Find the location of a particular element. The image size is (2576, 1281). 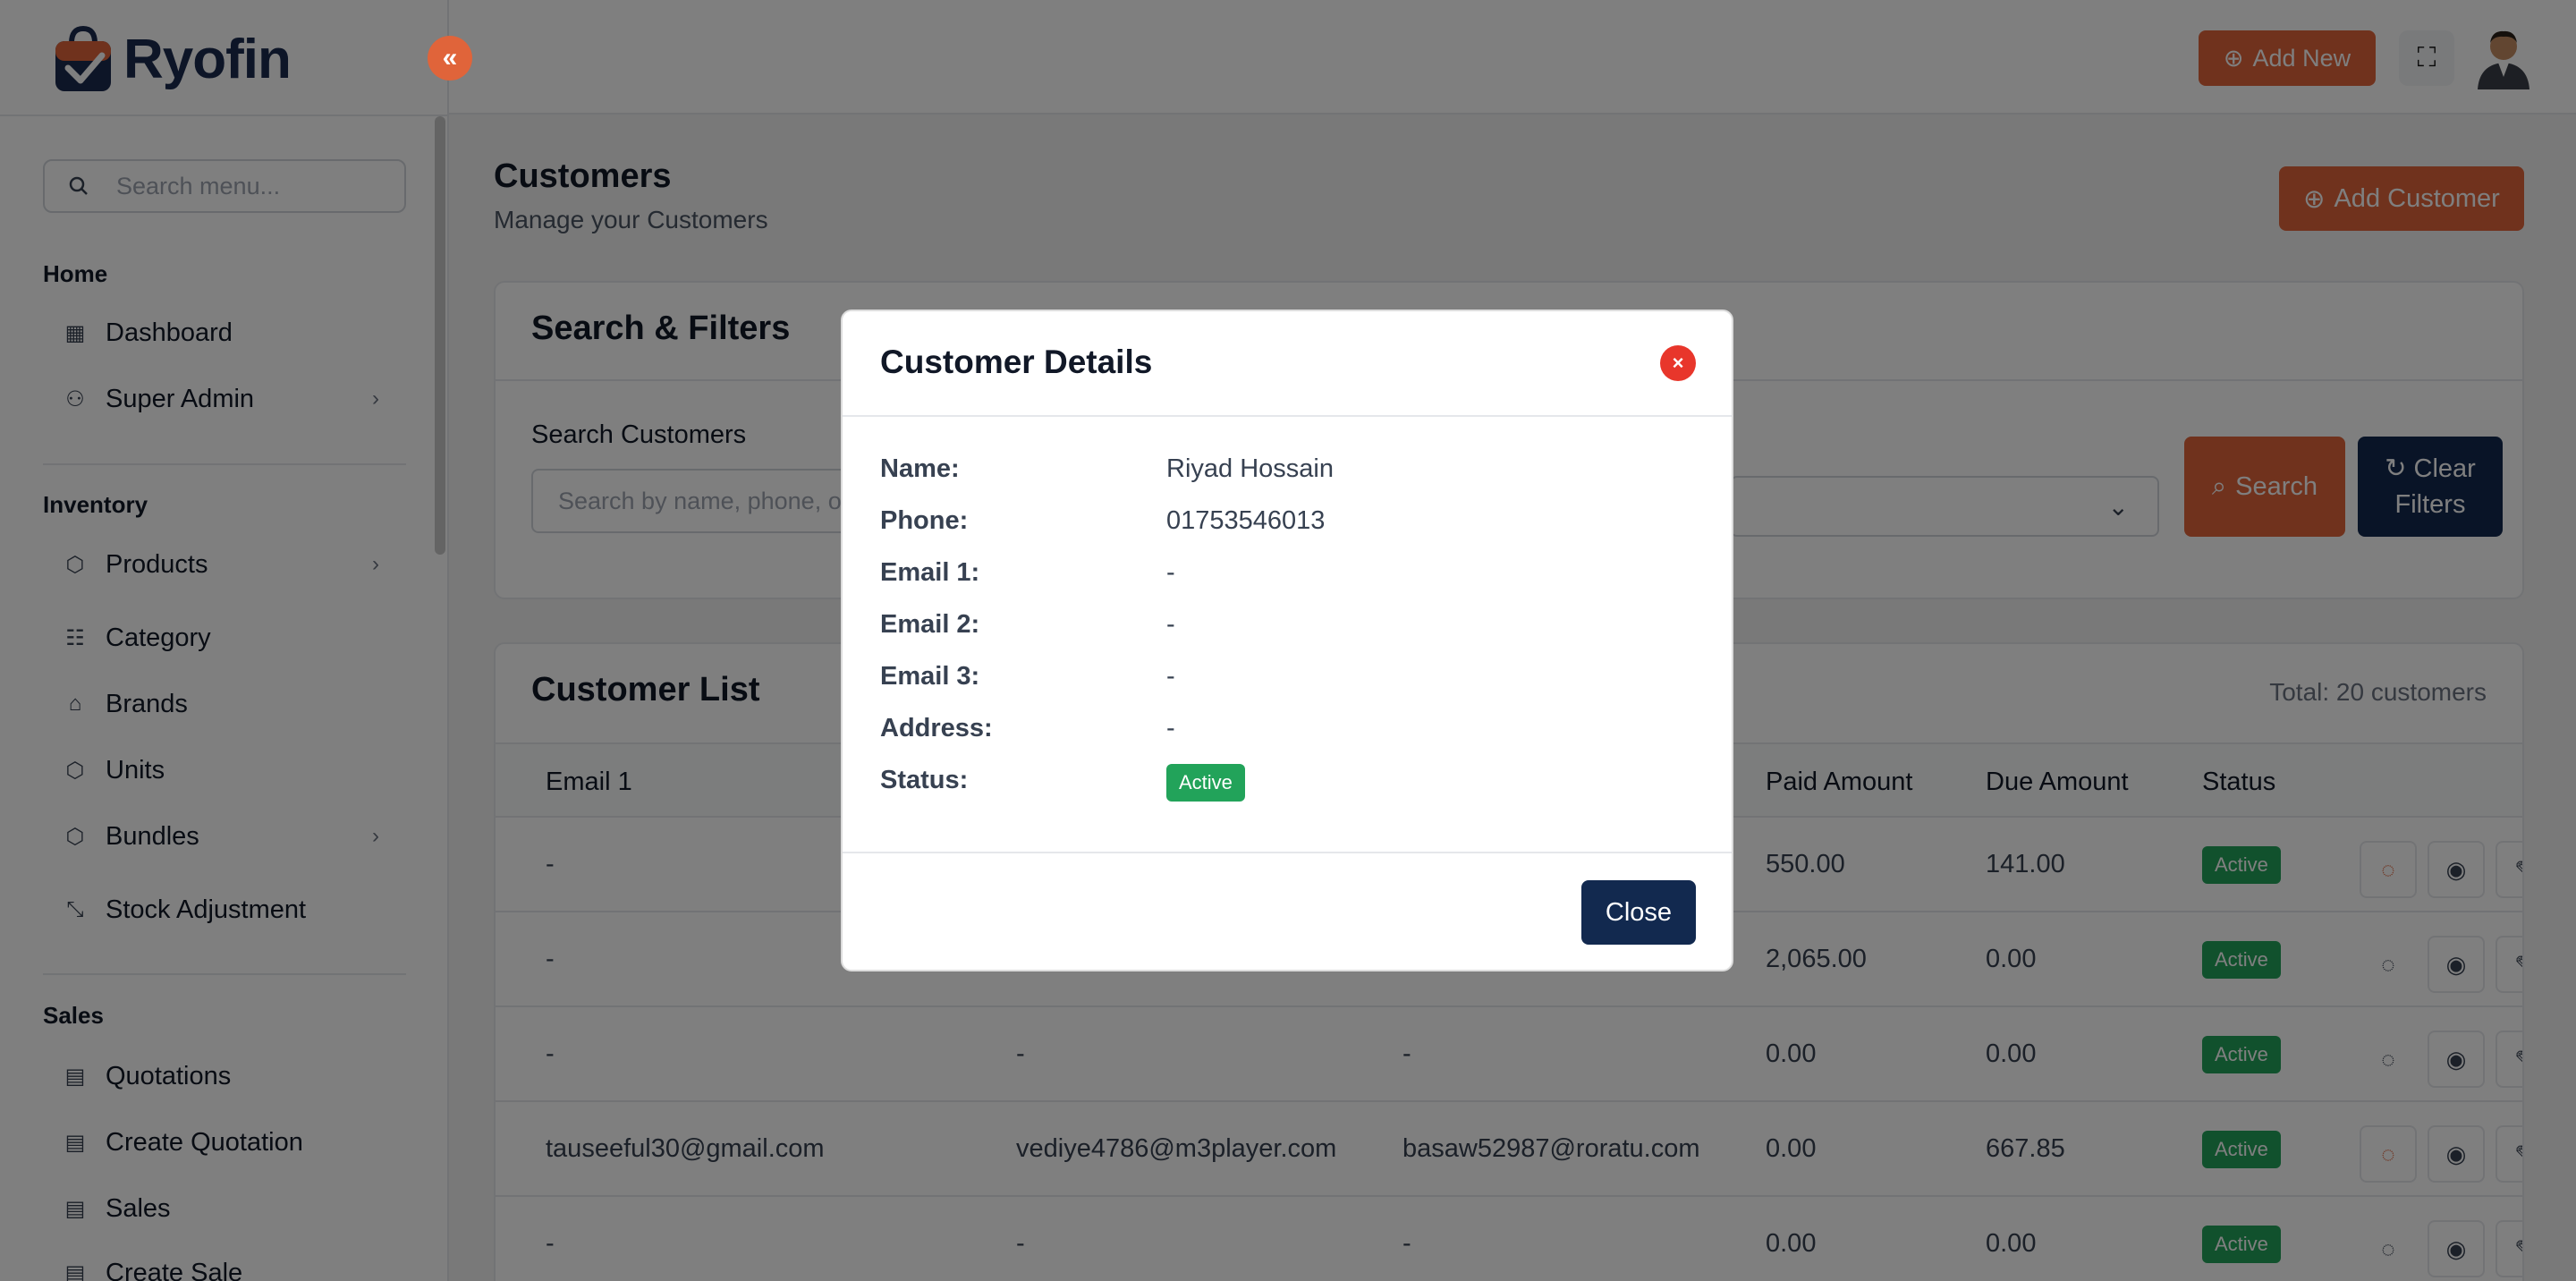

detail-value-phone: 01753546013 is located at coordinates (1246, 520).